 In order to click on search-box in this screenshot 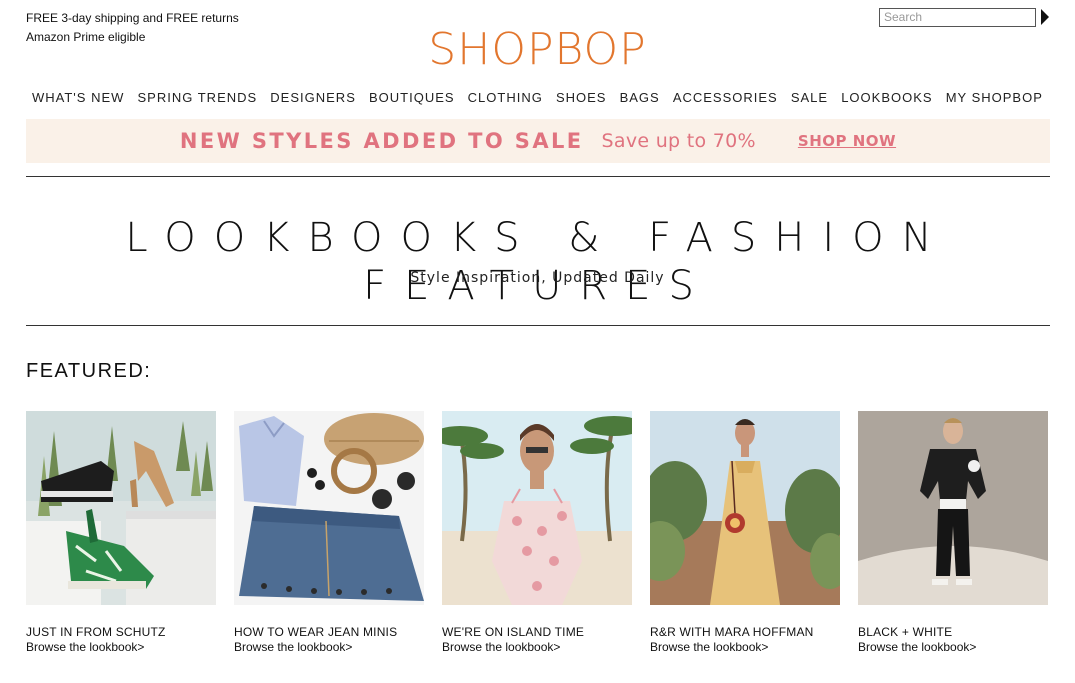, I will do `click(964, 17)`.